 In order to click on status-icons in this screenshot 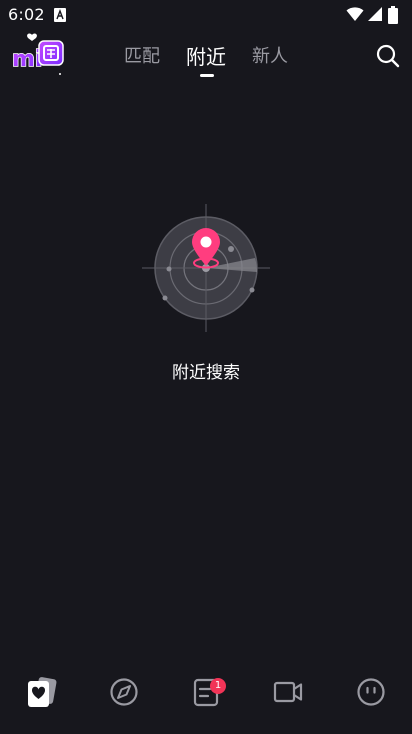, I will do `click(374, 15)`.